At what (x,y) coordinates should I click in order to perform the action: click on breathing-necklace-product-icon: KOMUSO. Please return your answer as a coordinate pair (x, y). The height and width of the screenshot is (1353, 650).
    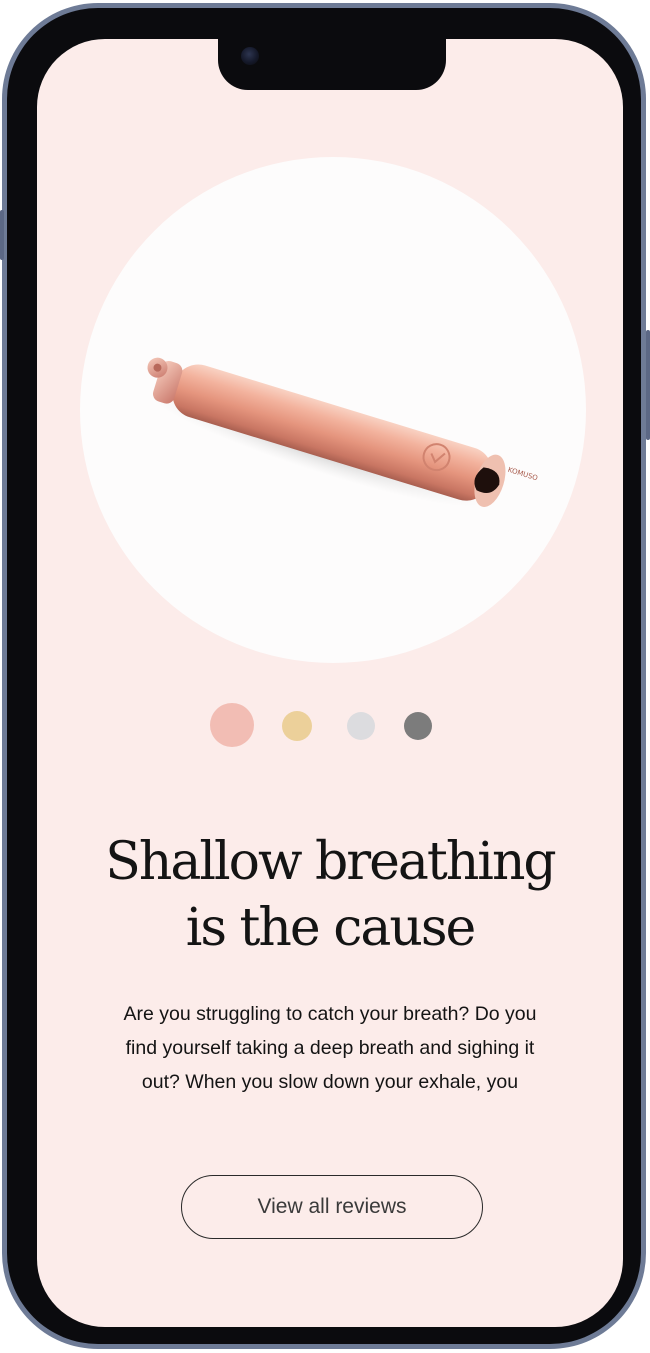
    Looking at the image, I should click on (343, 432).